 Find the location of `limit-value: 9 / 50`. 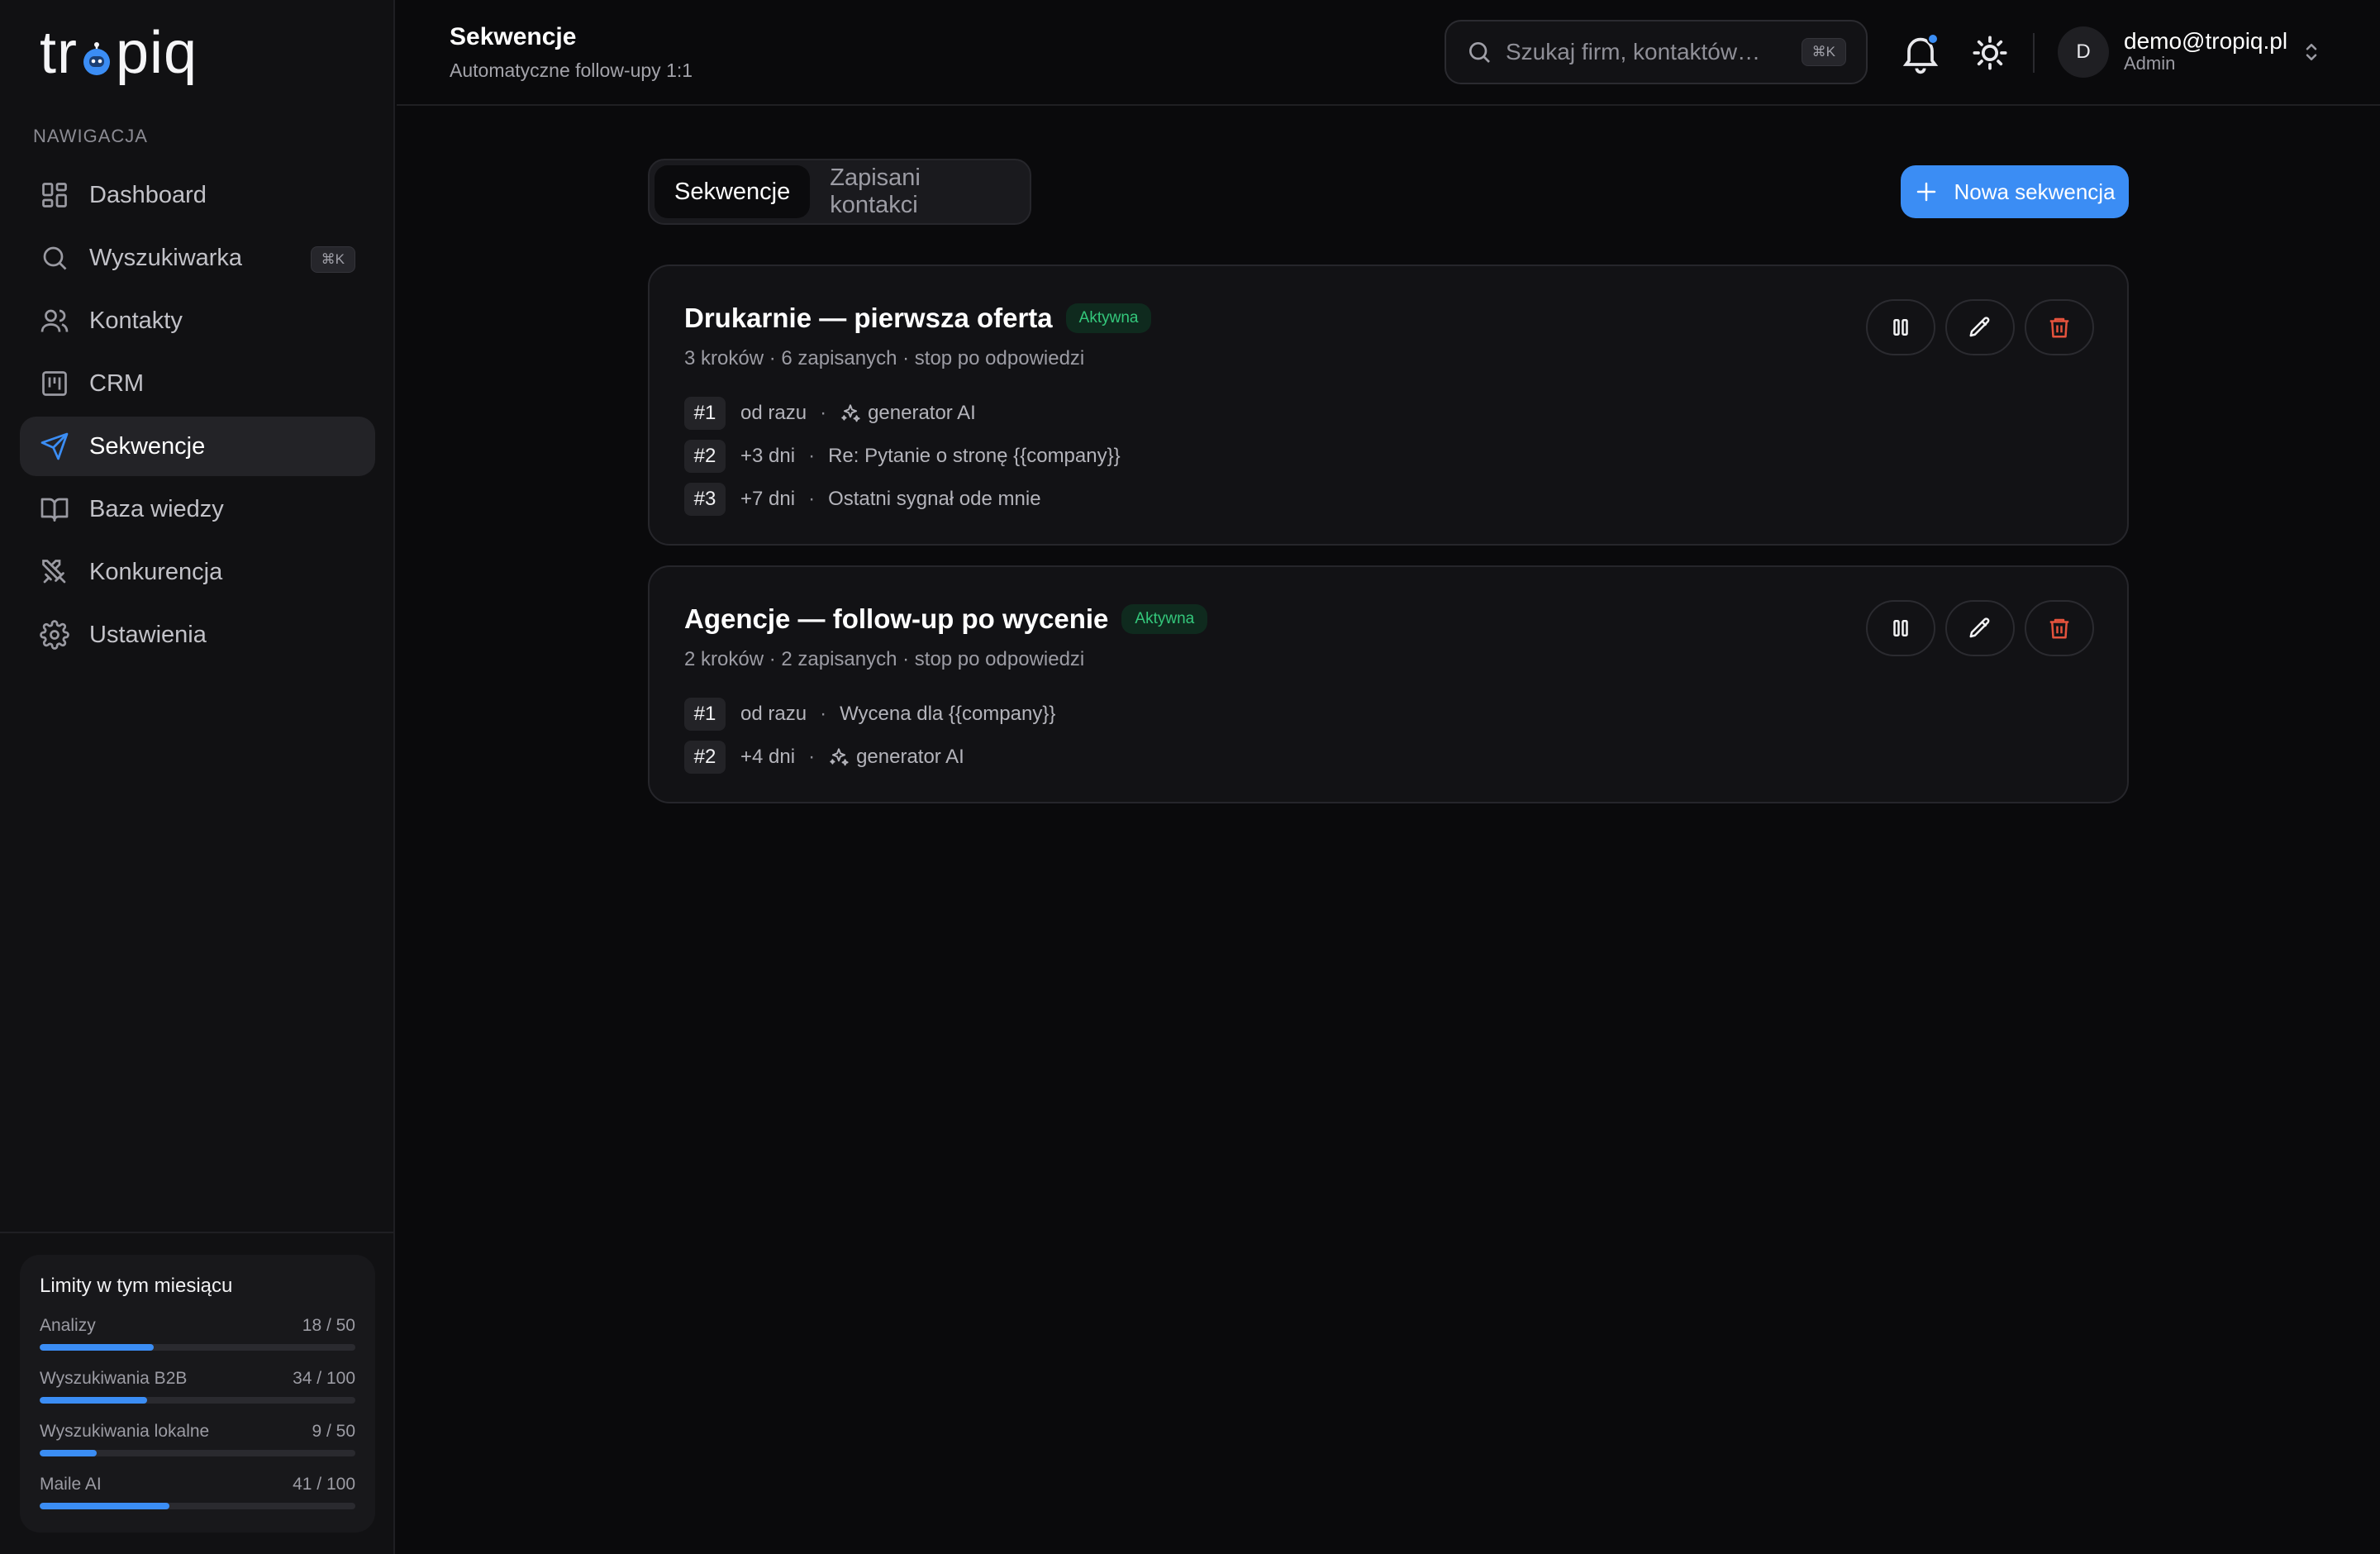

limit-value: 9 / 50 is located at coordinates (333, 1431).